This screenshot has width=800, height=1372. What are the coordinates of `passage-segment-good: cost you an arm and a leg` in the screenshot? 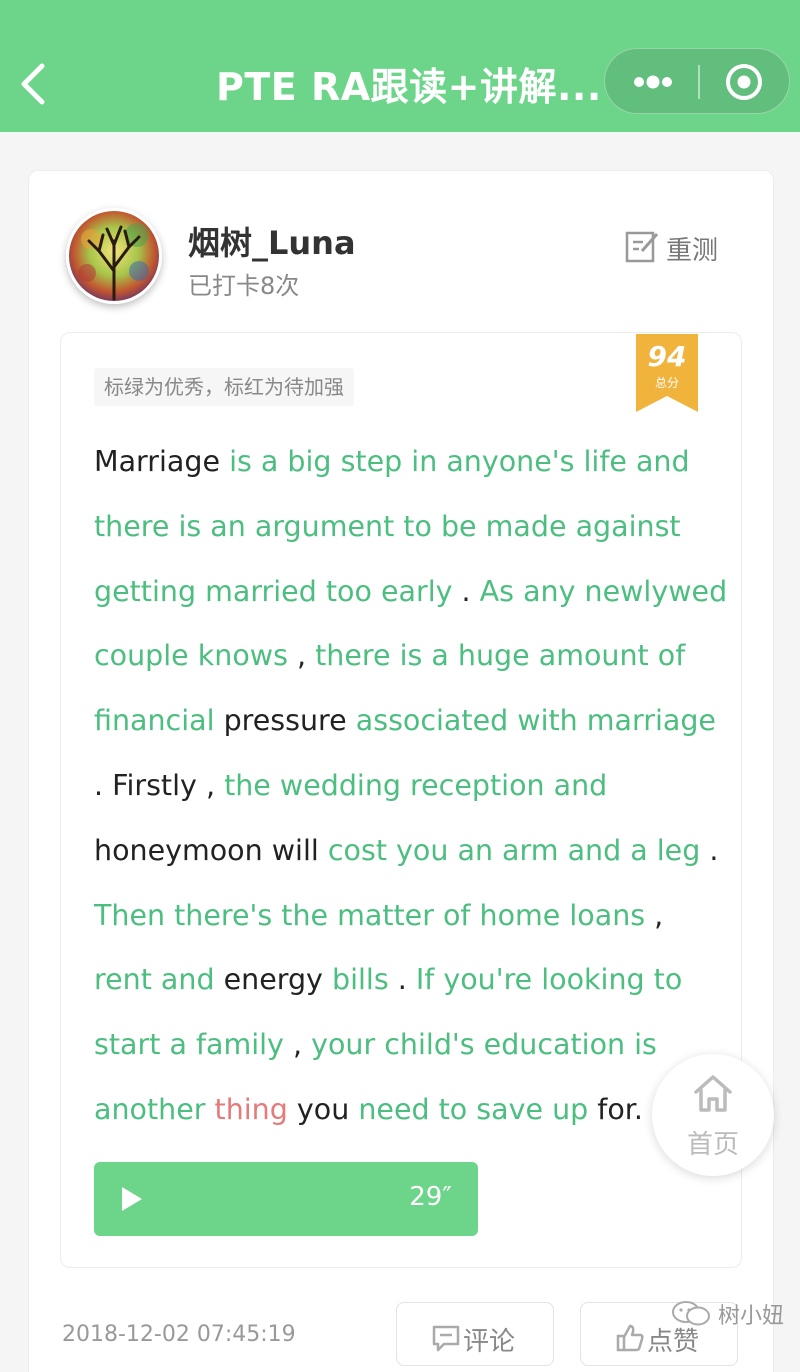 It's located at (514, 850).